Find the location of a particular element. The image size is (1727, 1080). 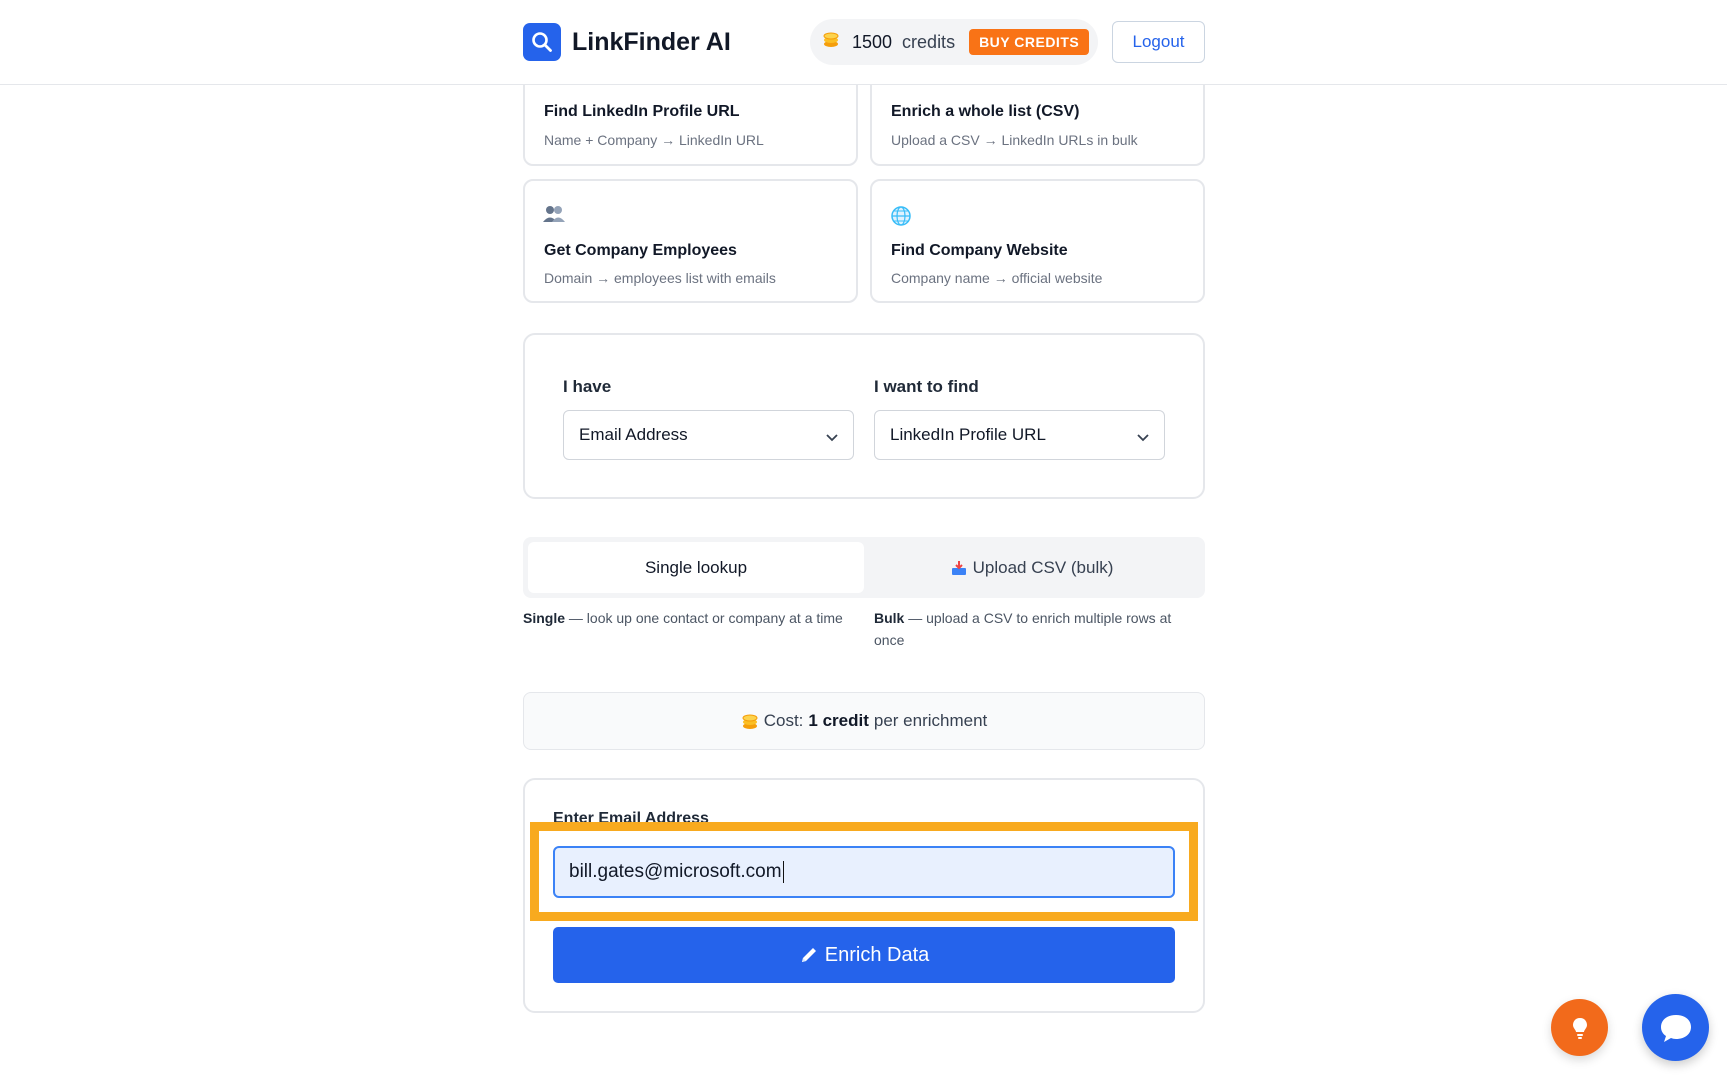

people-icon is located at coordinates (554, 216).